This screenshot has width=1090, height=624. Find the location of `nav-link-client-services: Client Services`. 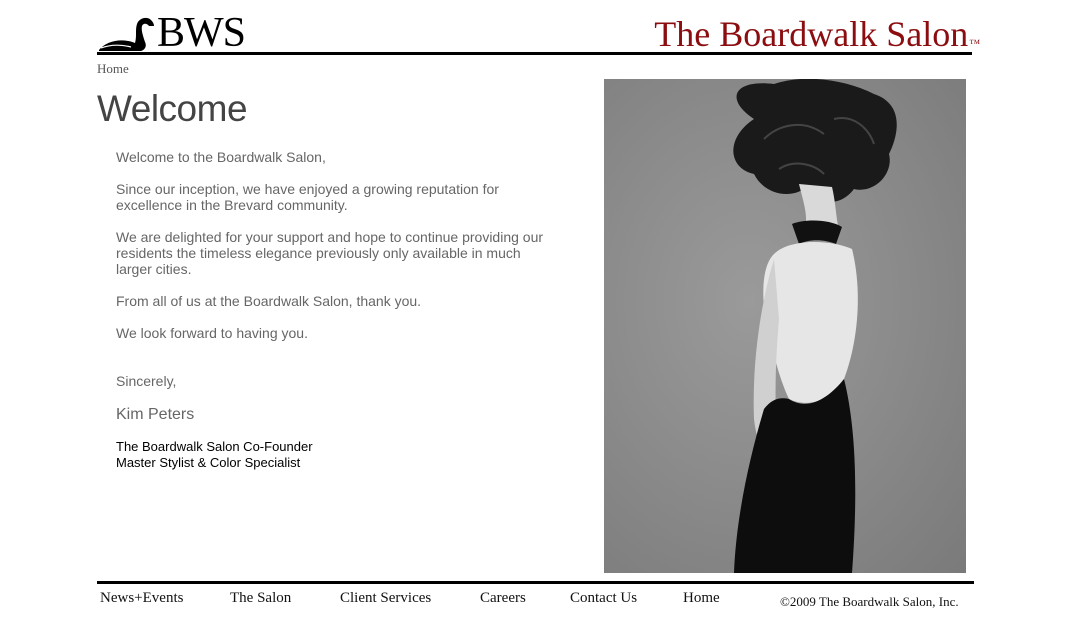

nav-link-client-services: Client Services is located at coordinates (385, 598).